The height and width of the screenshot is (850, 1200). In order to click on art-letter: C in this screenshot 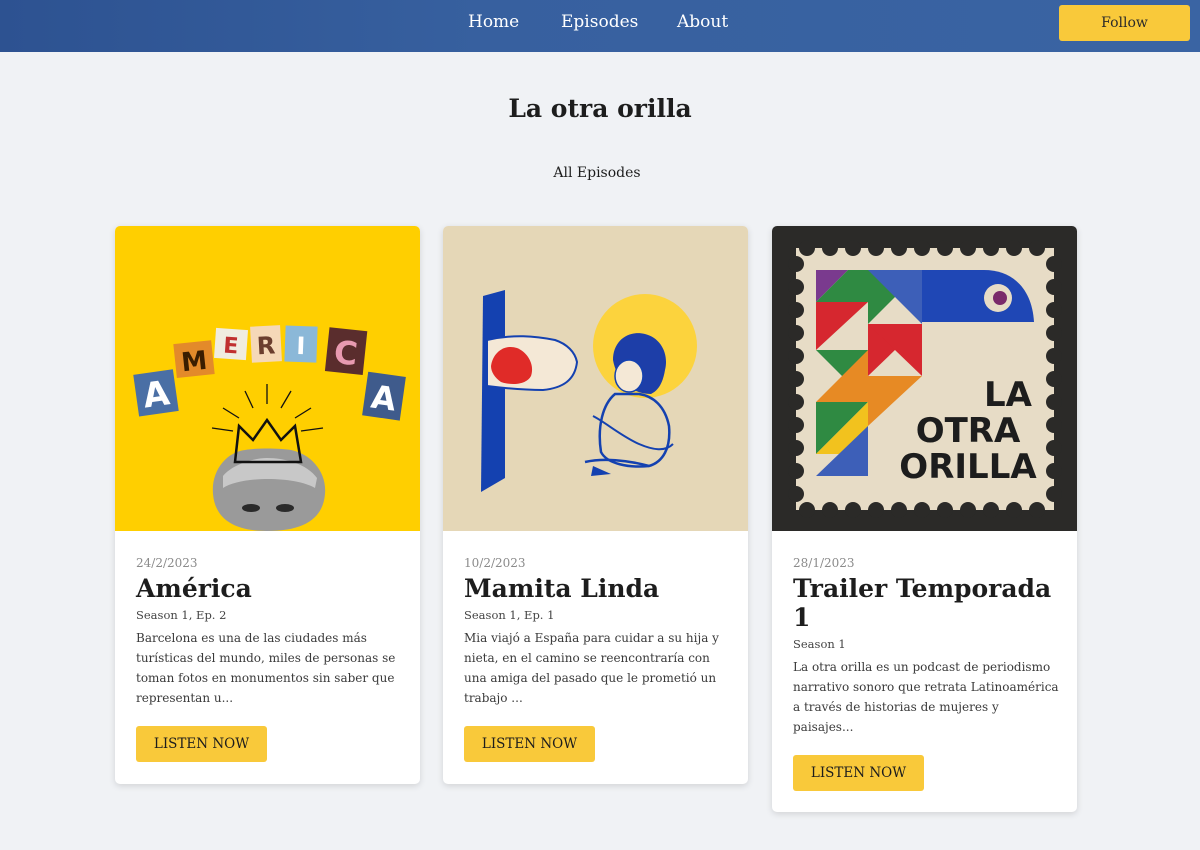, I will do `click(345, 353)`.